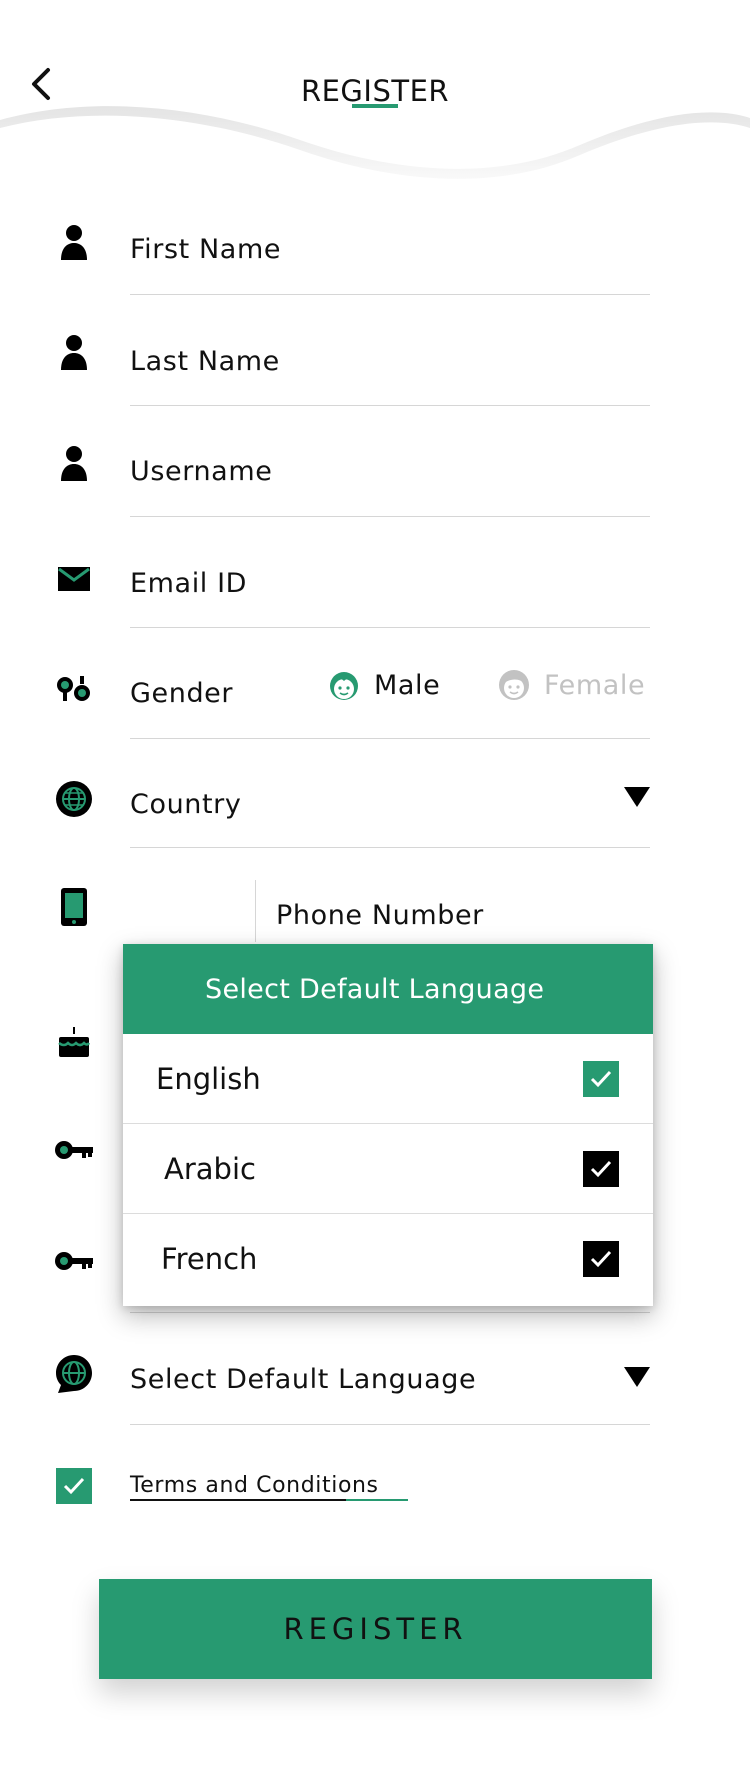  Describe the element at coordinates (390, 405) in the screenshot. I see `last-name-underline` at that location.